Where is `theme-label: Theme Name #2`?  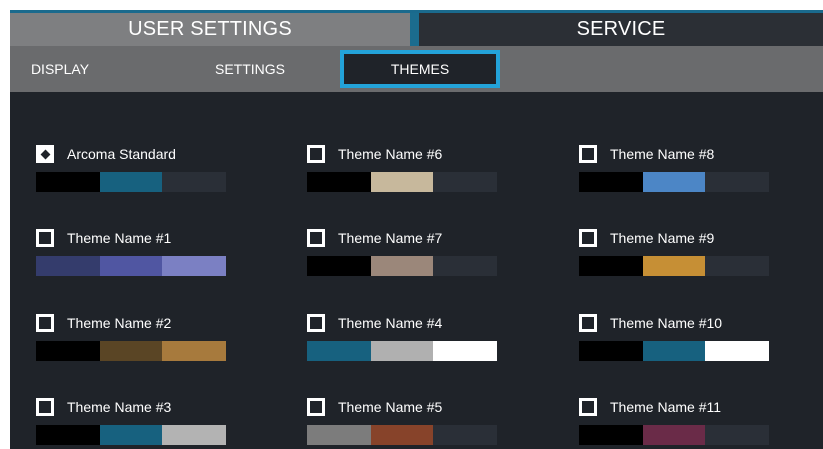
theme-label: Theme Name #2 is located at coordinates (119, 323).